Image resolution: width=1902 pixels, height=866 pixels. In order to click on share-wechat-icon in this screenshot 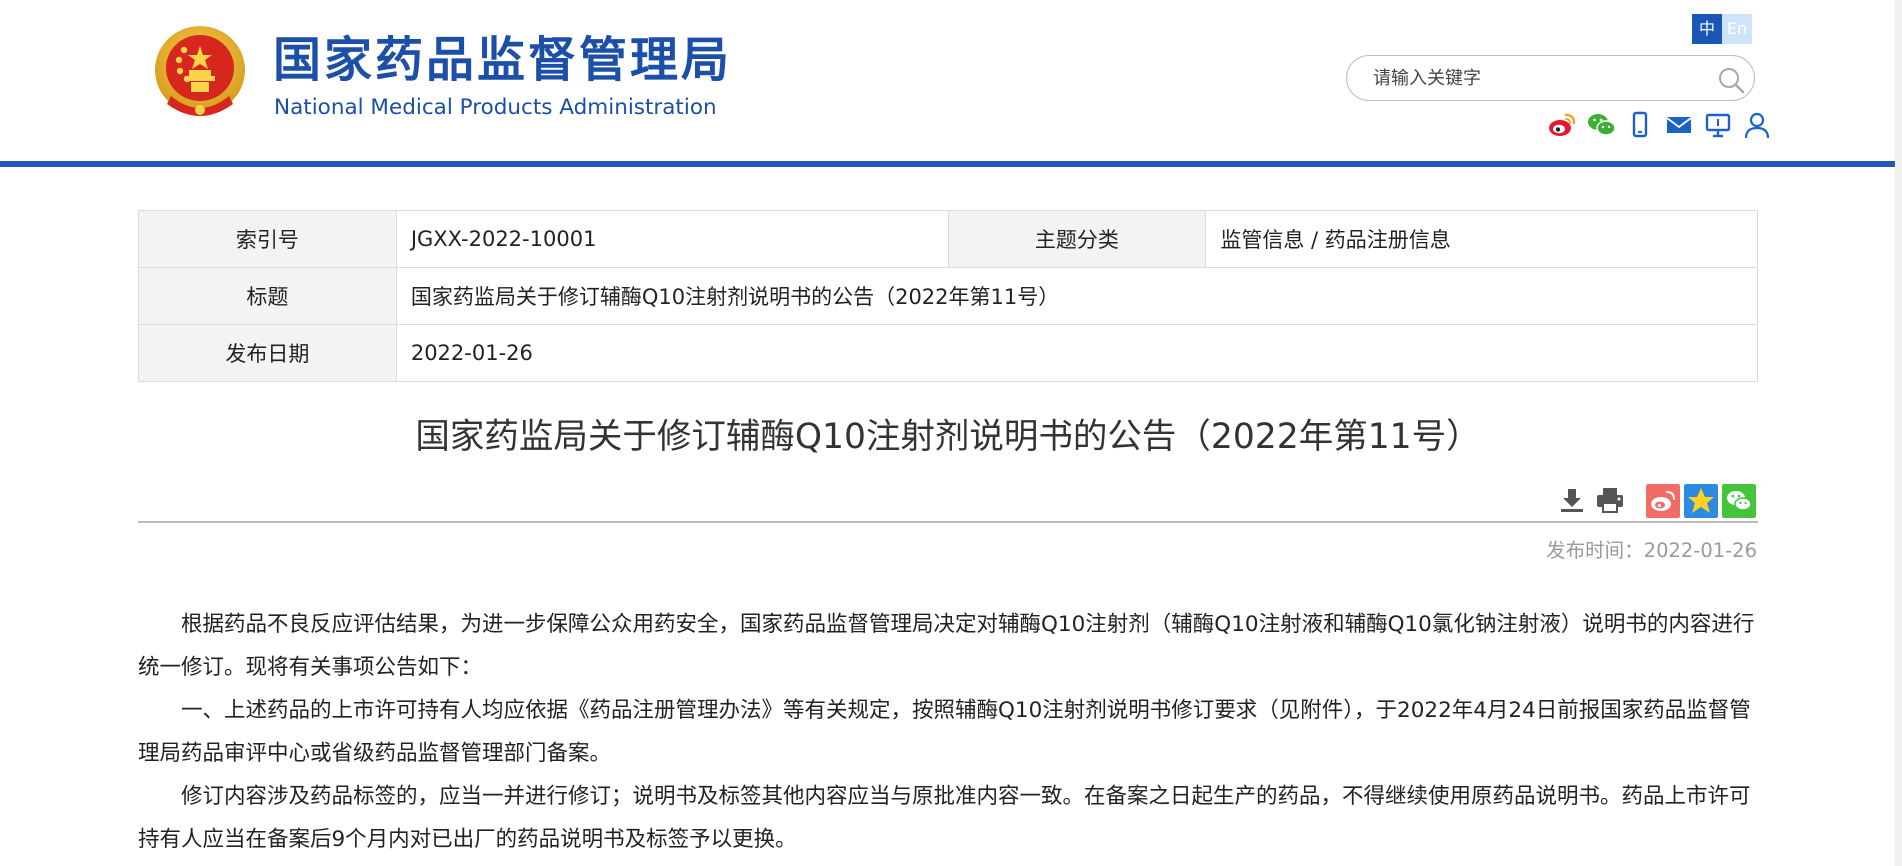, I will do `click(1739, 501)`.